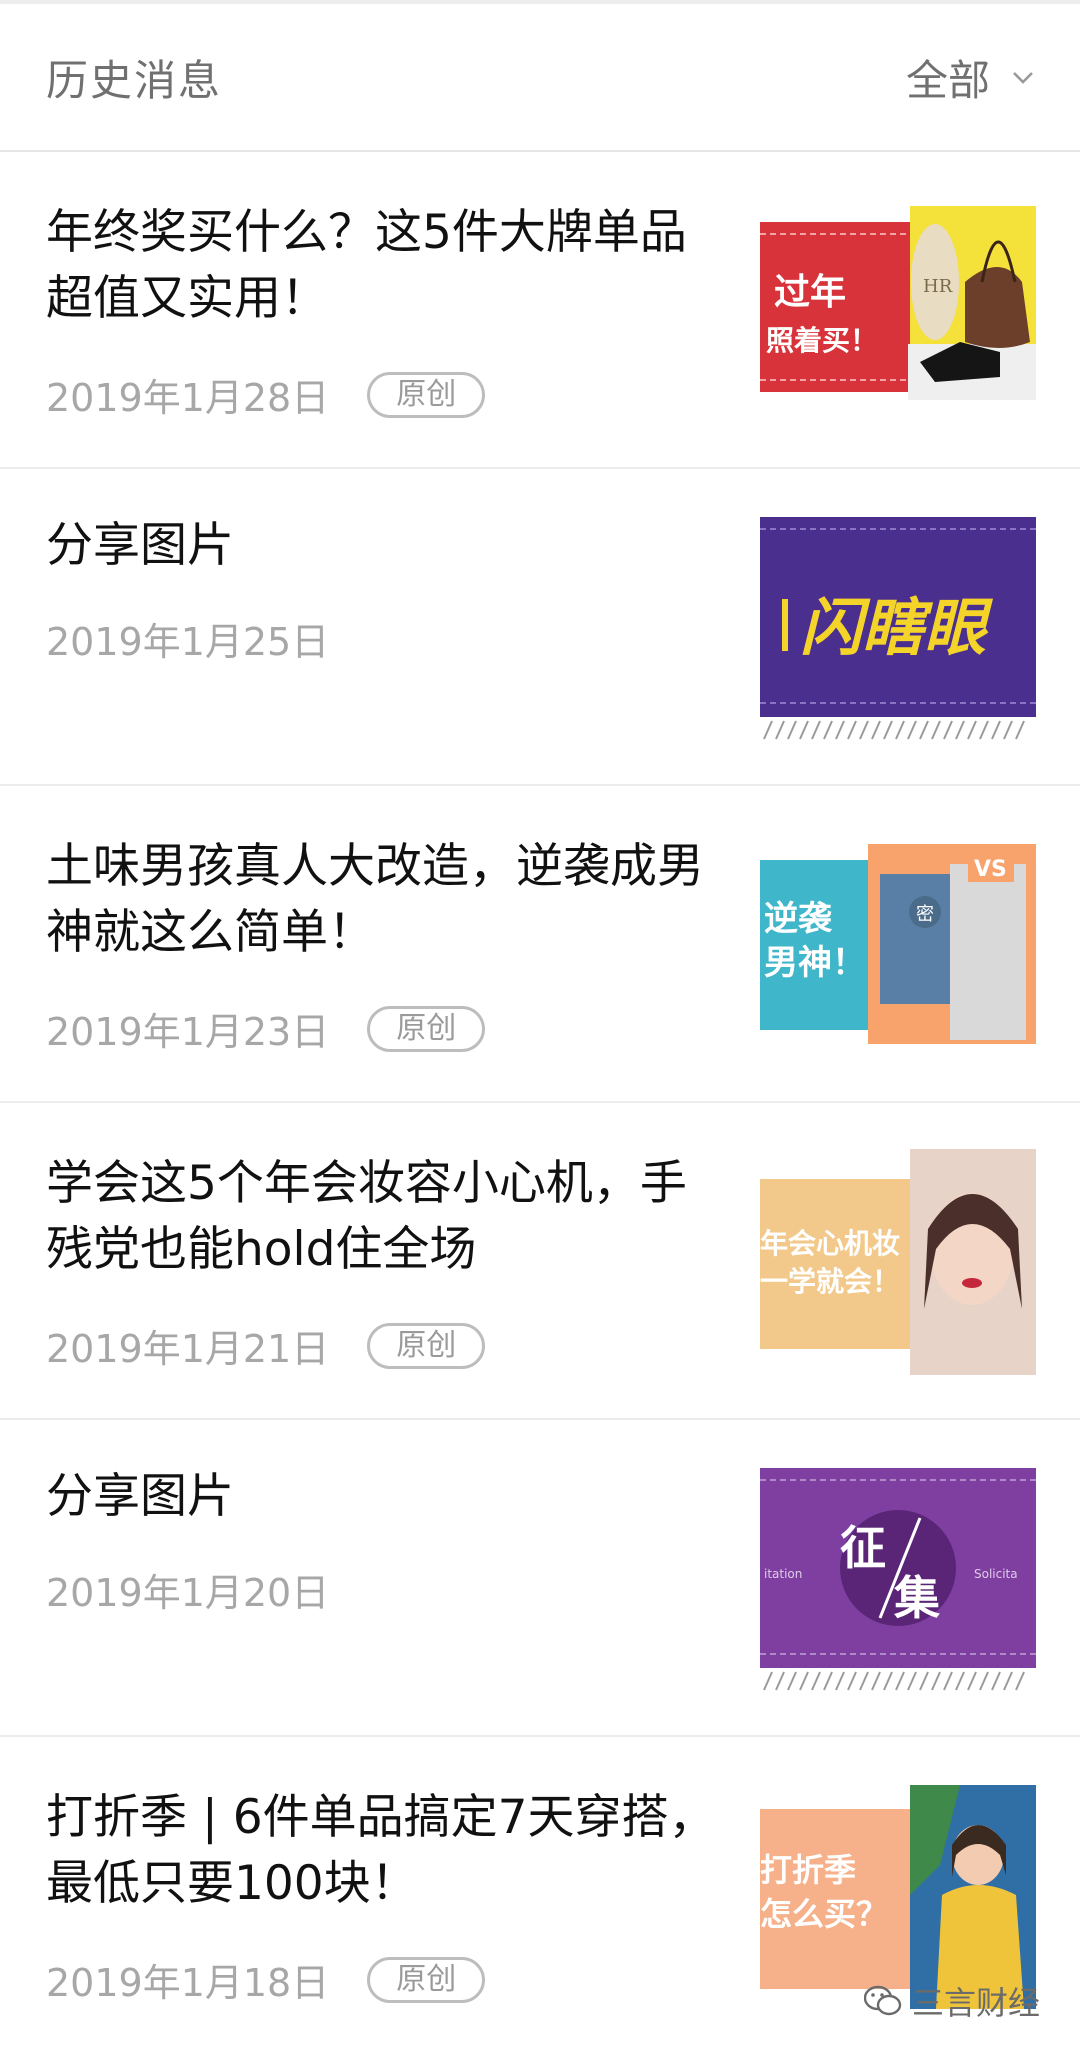  I want to click on article-meta: 2019年1月23日 原创, so click(266, 1028).